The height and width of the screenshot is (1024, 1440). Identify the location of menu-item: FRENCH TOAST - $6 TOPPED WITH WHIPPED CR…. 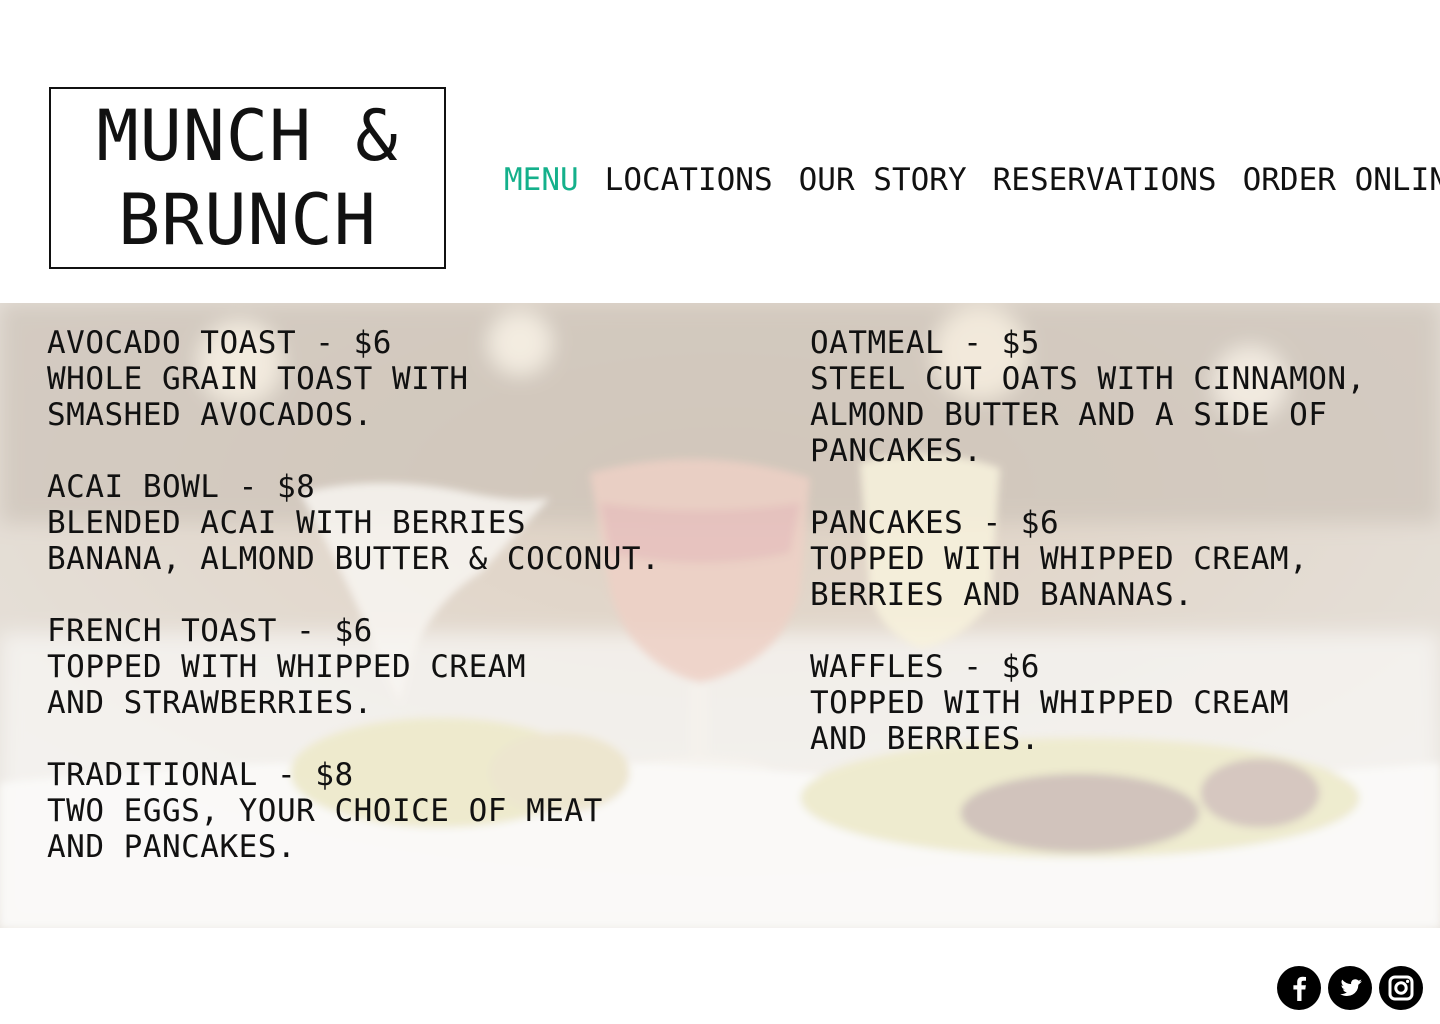
(397, 667).